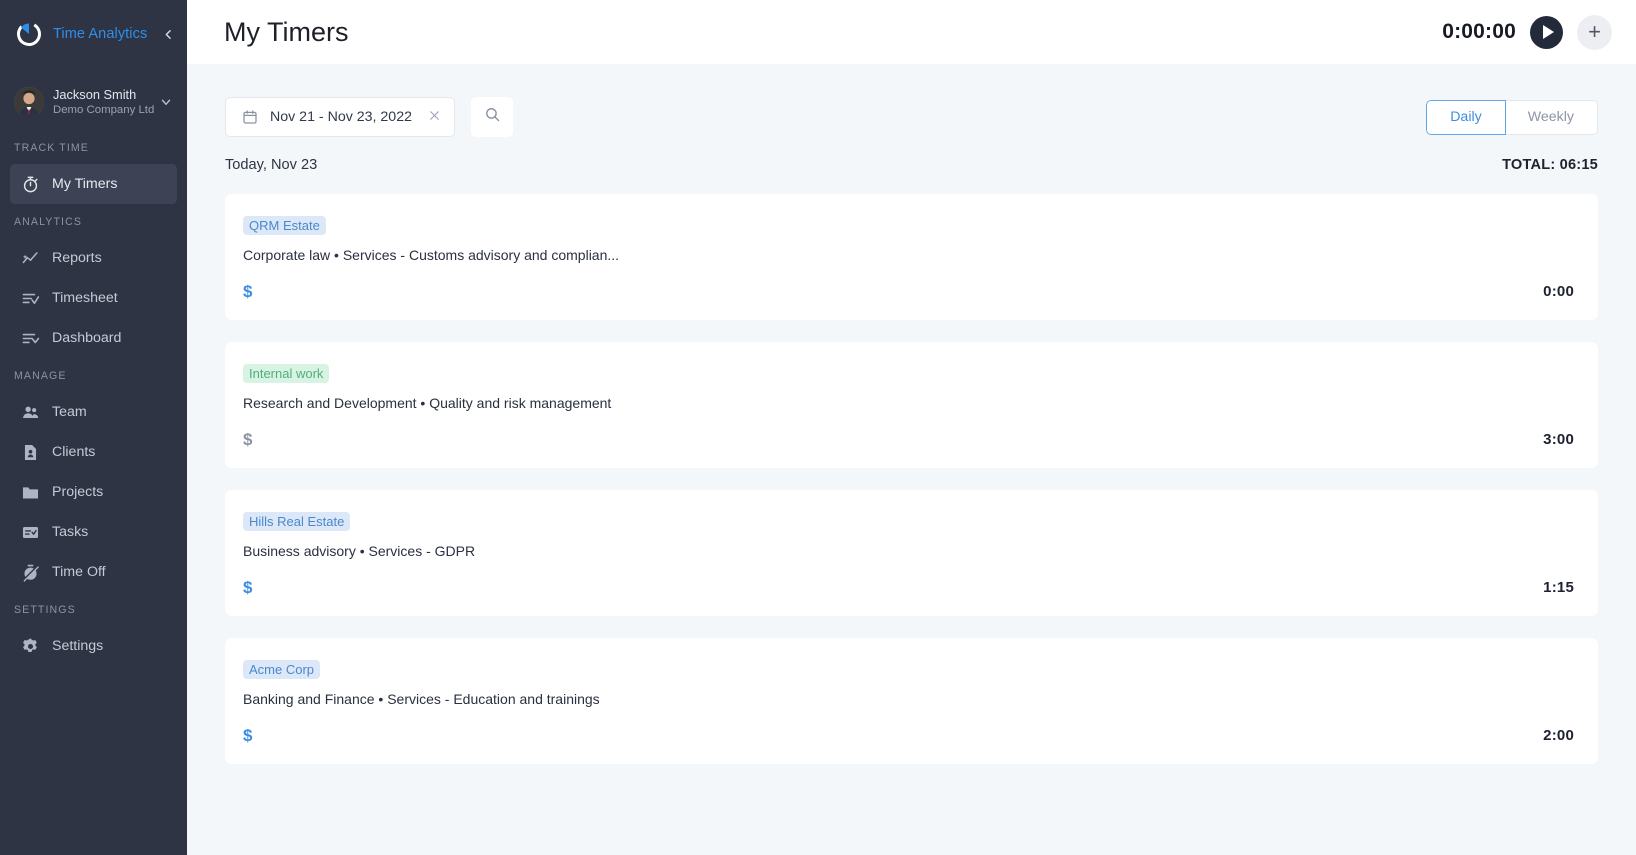 The image size is (1636, 855). Describe the element at coordinates (30, 572) in the screenshot. I see `stopwatch-off-icon` at that location.